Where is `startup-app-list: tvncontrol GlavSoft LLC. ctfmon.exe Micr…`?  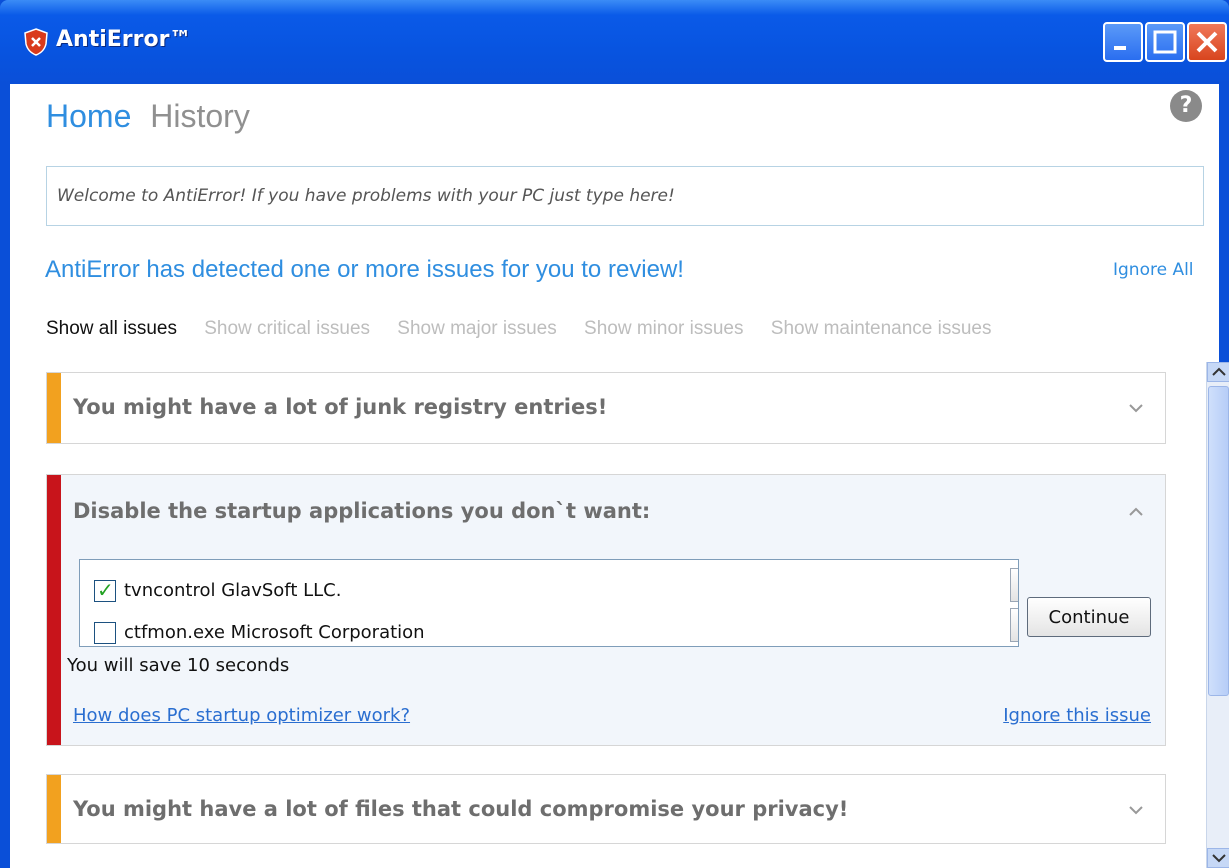
startup-app-list: tvncontrol GlavSoft LLC. ctfmon.exe Micr… is located at coordinates (549, 603).